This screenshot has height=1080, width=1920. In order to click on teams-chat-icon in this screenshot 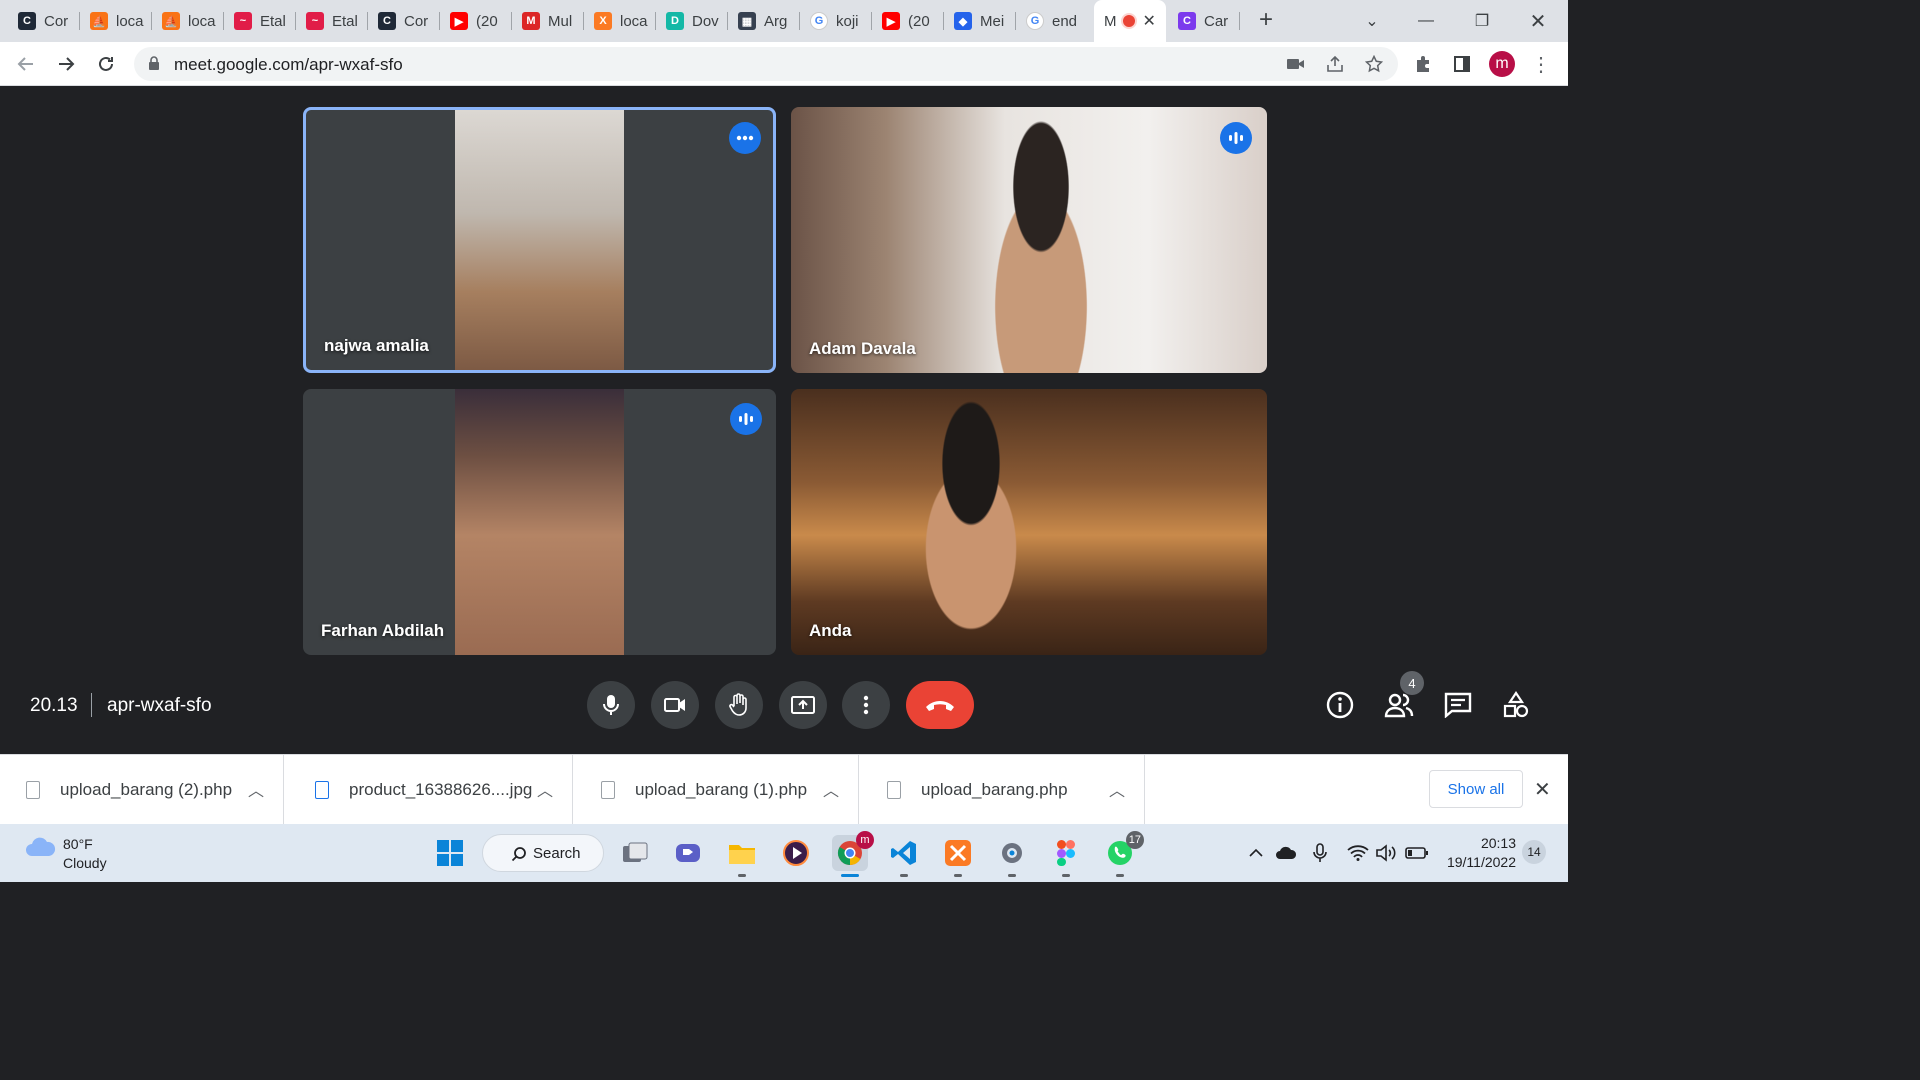, I will do `click(688, 853)`.